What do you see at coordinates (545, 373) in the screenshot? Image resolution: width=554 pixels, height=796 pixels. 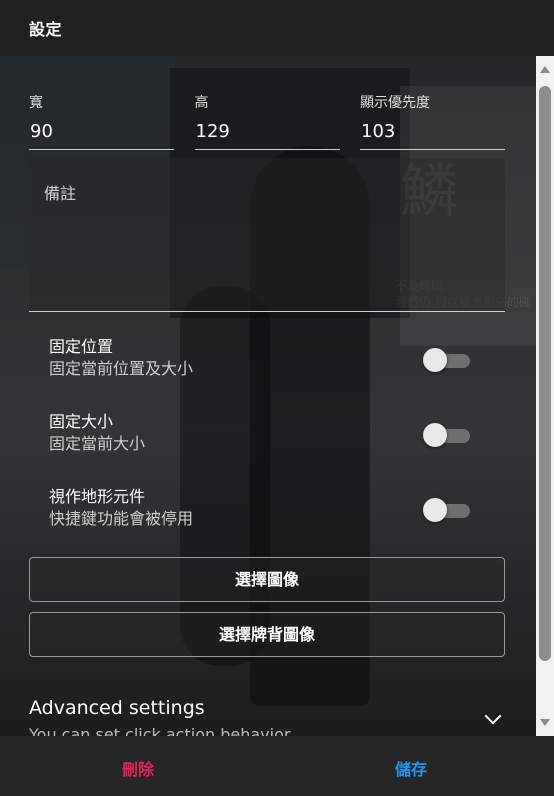 I see `scrollbar-thumb` at bounding box center [545, 373].